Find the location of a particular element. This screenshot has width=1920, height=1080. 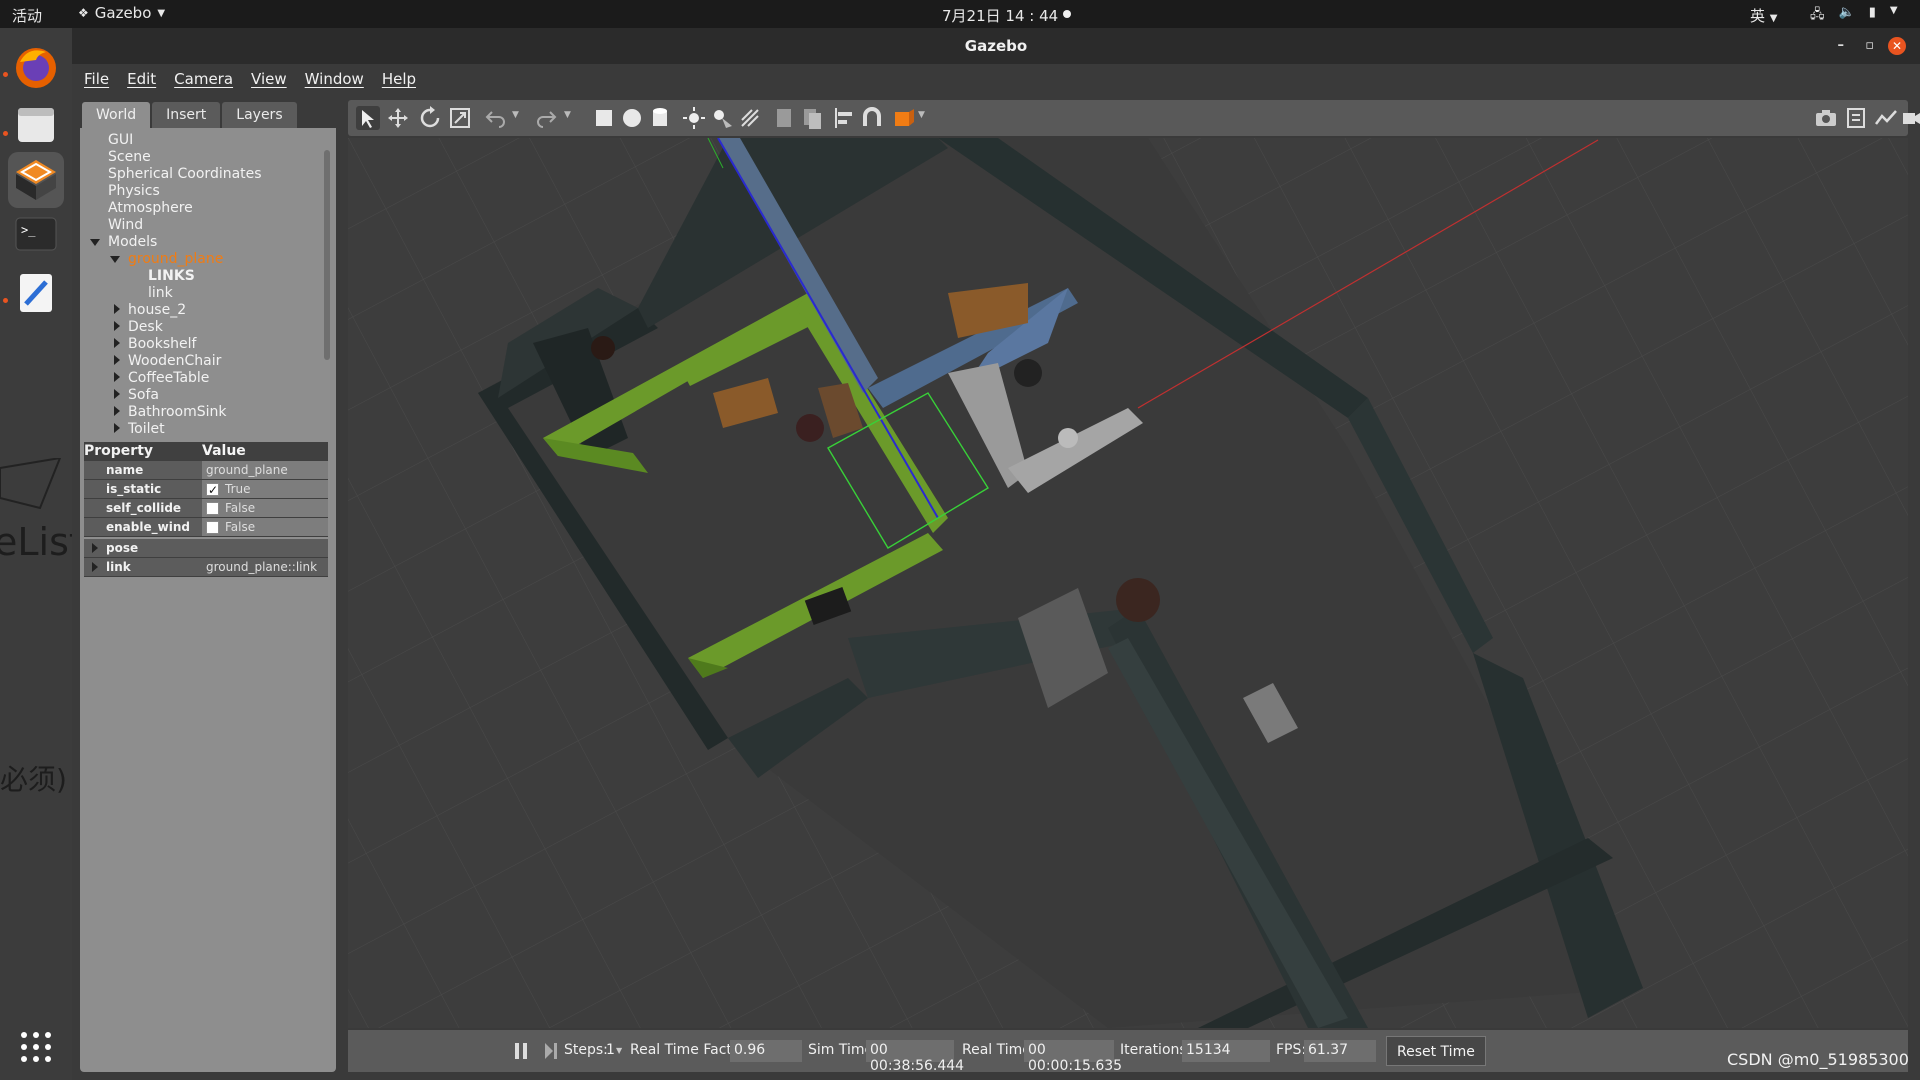

show-apps-button is located at coordinates (36, 1049).